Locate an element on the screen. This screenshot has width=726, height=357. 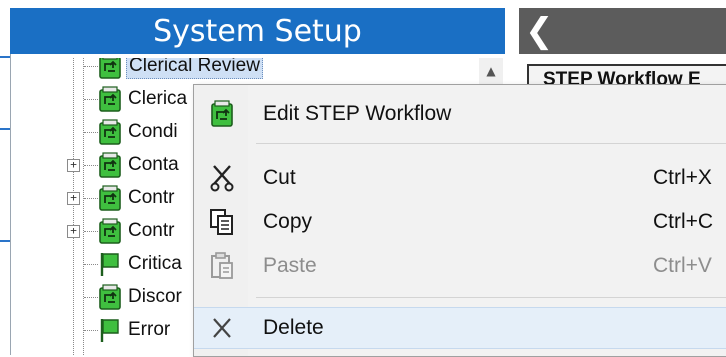
tree-item-label: Critica is located at coordinates (155, 263).